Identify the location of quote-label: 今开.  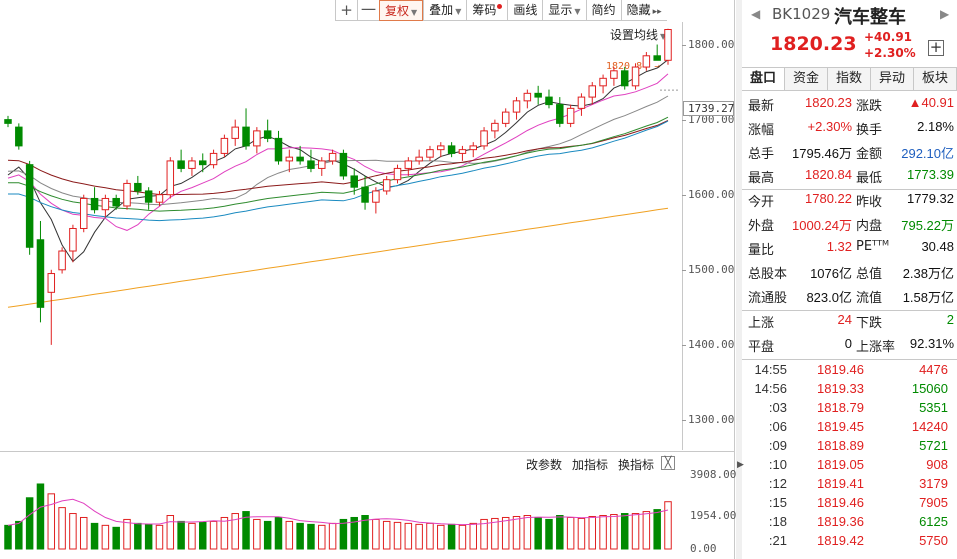
(761, 202).